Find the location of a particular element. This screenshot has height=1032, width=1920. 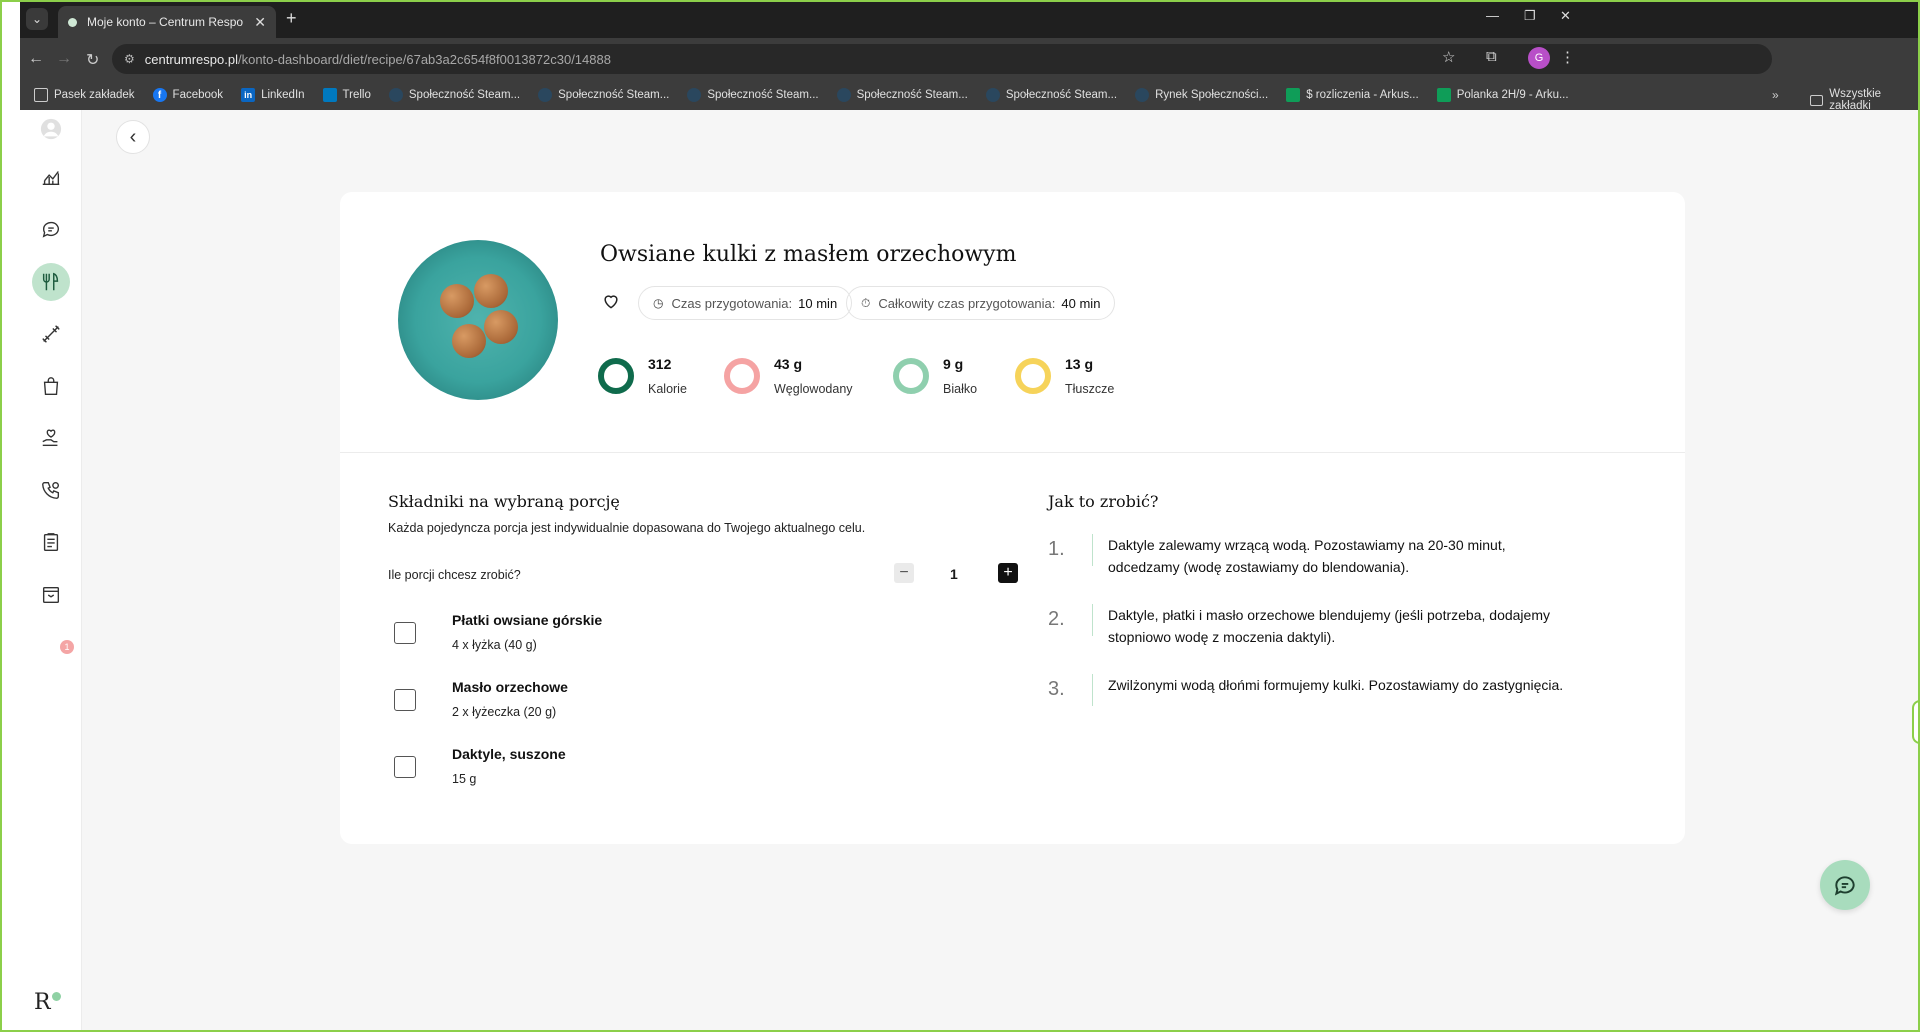

favorite-heart-icon is located at coordinates (611, 301).